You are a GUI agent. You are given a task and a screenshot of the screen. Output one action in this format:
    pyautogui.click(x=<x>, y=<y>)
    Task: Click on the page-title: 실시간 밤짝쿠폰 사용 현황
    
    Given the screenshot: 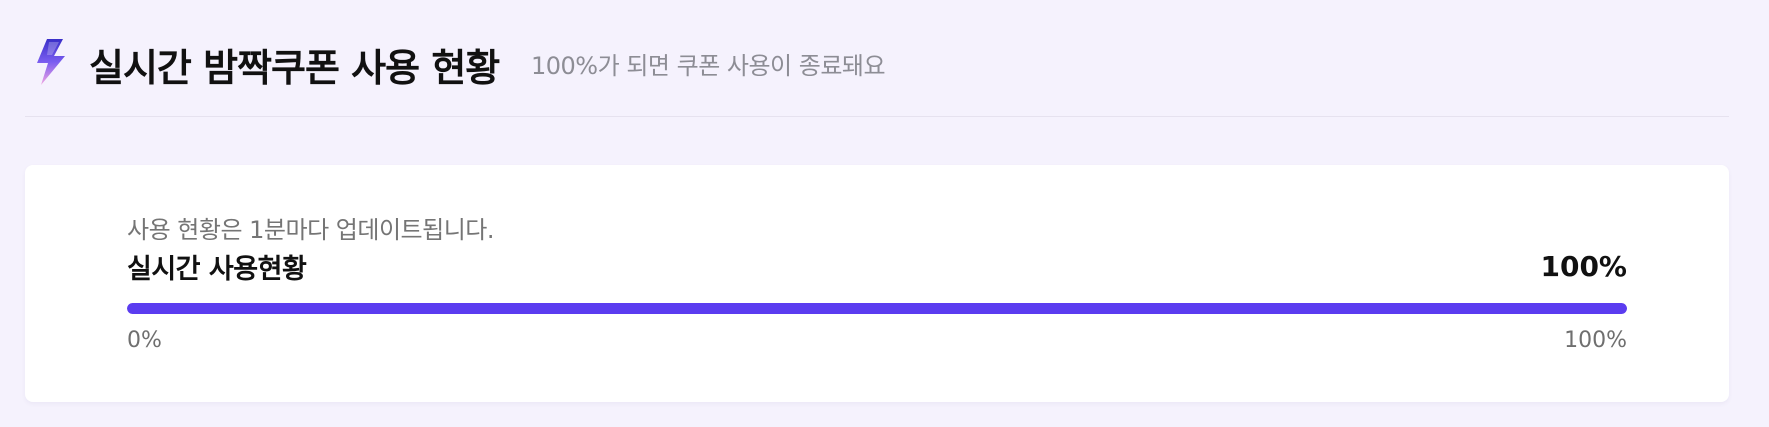 What is the action you would take?
    pyautogui.click(x=294, y=68)
    